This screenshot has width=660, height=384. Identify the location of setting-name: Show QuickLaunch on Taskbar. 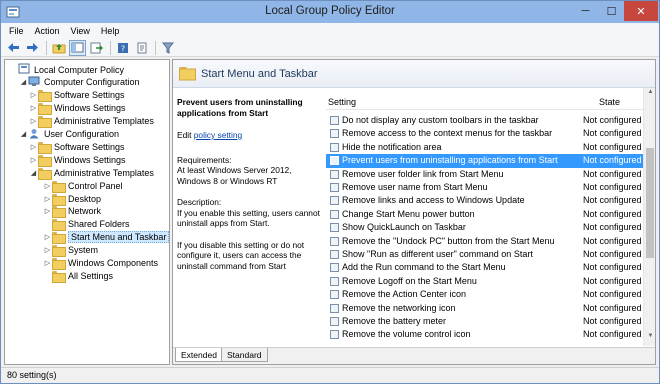
(404, 227).